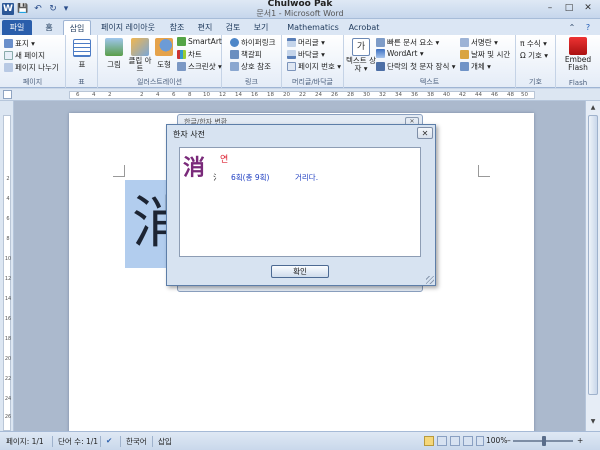 This screenshot has height=450, width=600. What do you see at coordinates (578, 46) in the screenshot?
I see `flash-icon` at bounding box center [578, 46].